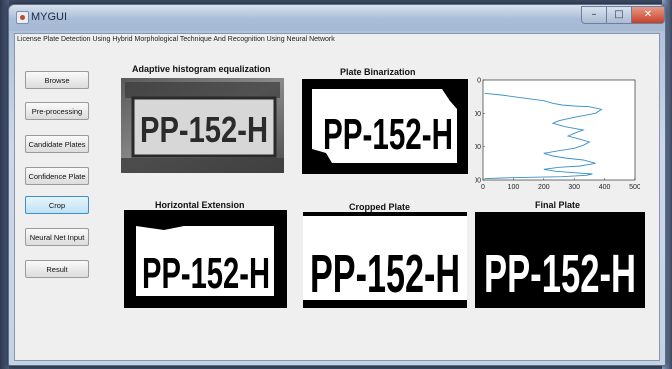  Describe the element at coordinates (648, 15) in the screenshot. I see `close-button: ✕` at that location.